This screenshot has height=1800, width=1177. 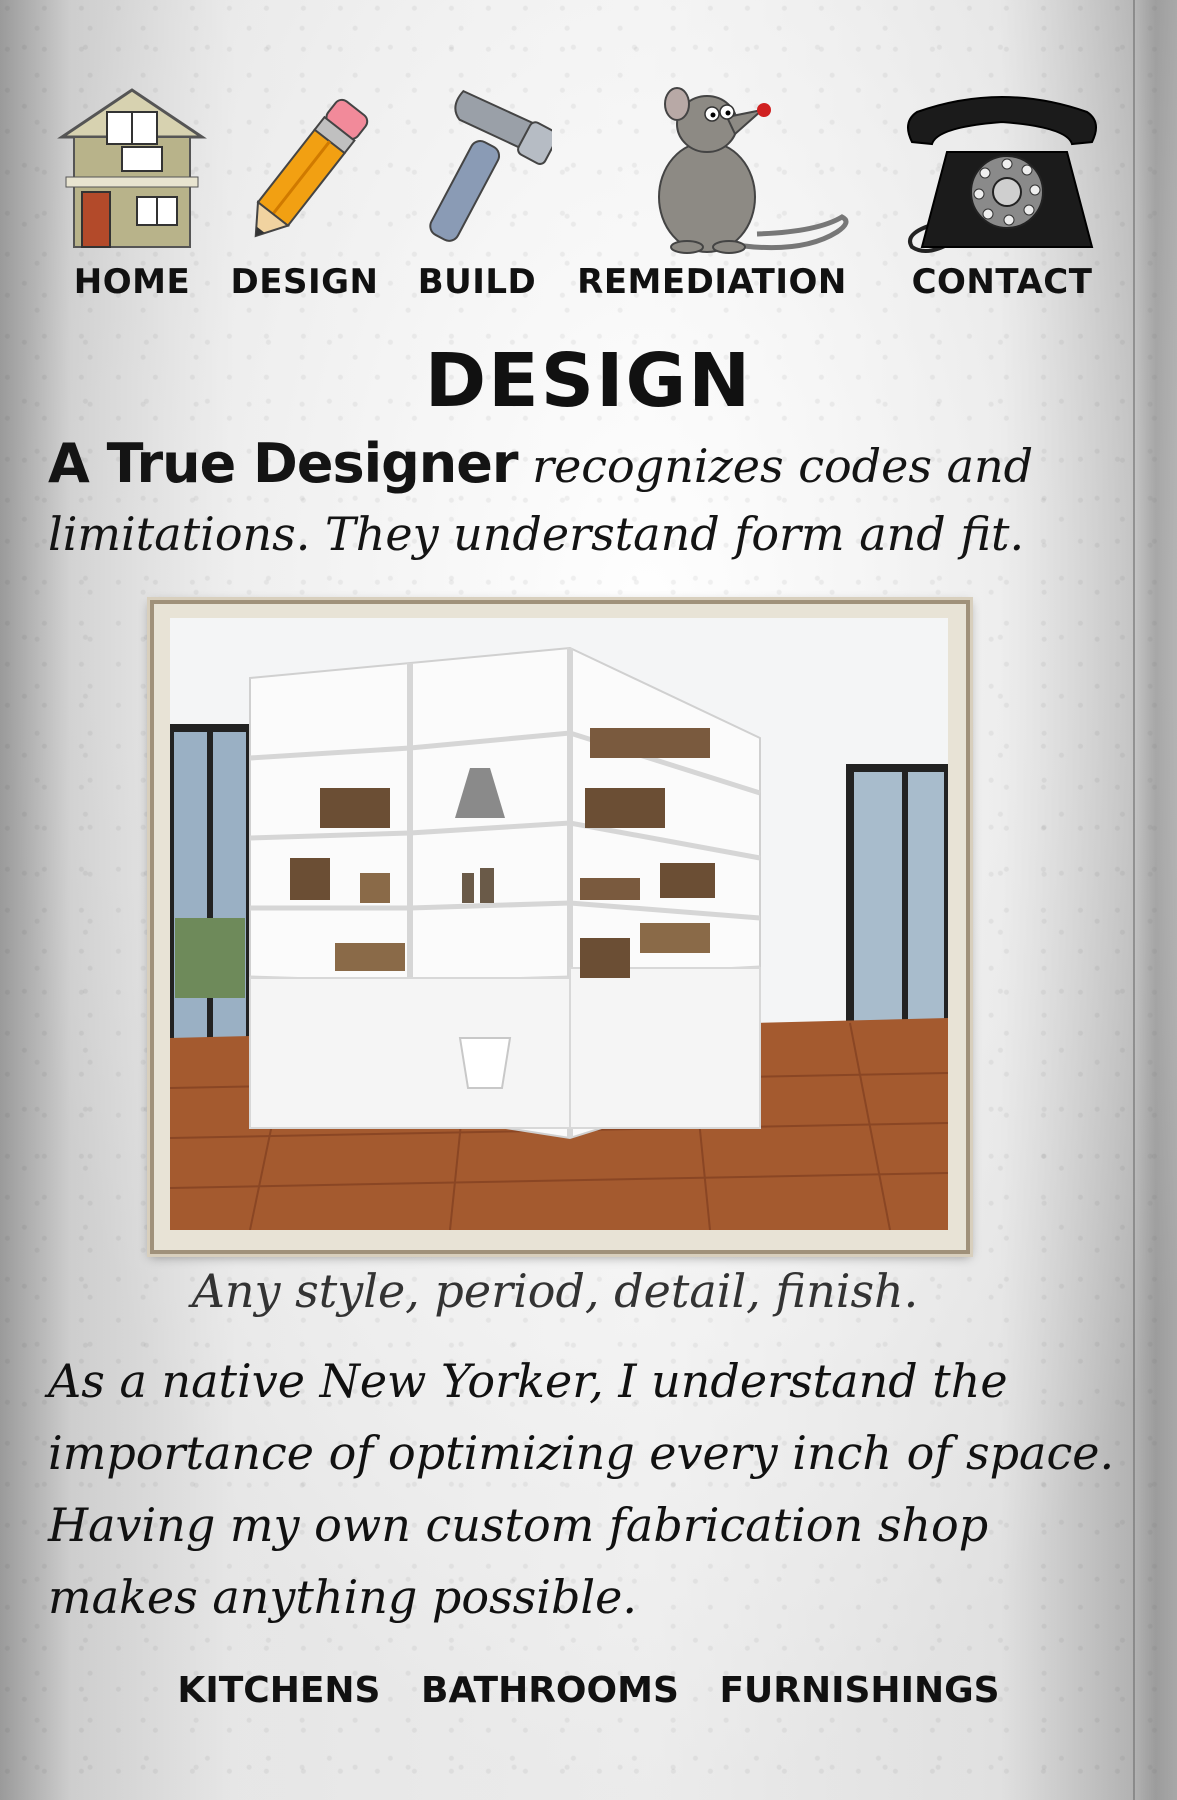 I want to click on footer-links: KITCHENS BATHROOMS FURNISHINGS, so click(x=588, y=1690).